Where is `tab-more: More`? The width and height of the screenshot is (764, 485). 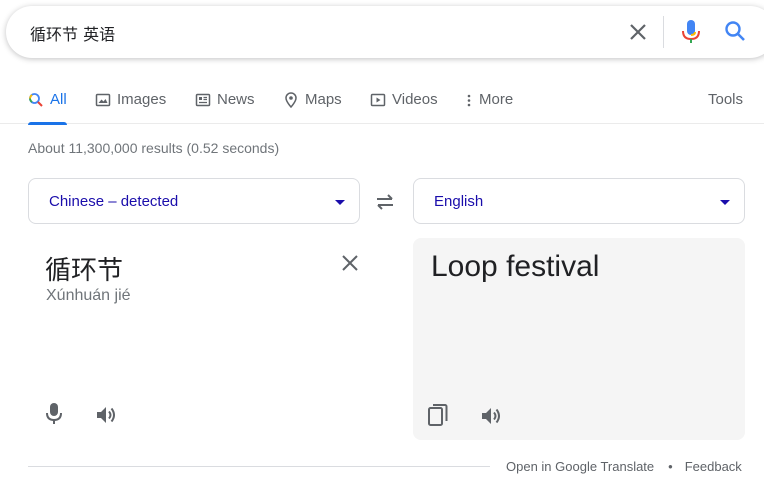
tab-more: More is located at coordinates (489, 101).